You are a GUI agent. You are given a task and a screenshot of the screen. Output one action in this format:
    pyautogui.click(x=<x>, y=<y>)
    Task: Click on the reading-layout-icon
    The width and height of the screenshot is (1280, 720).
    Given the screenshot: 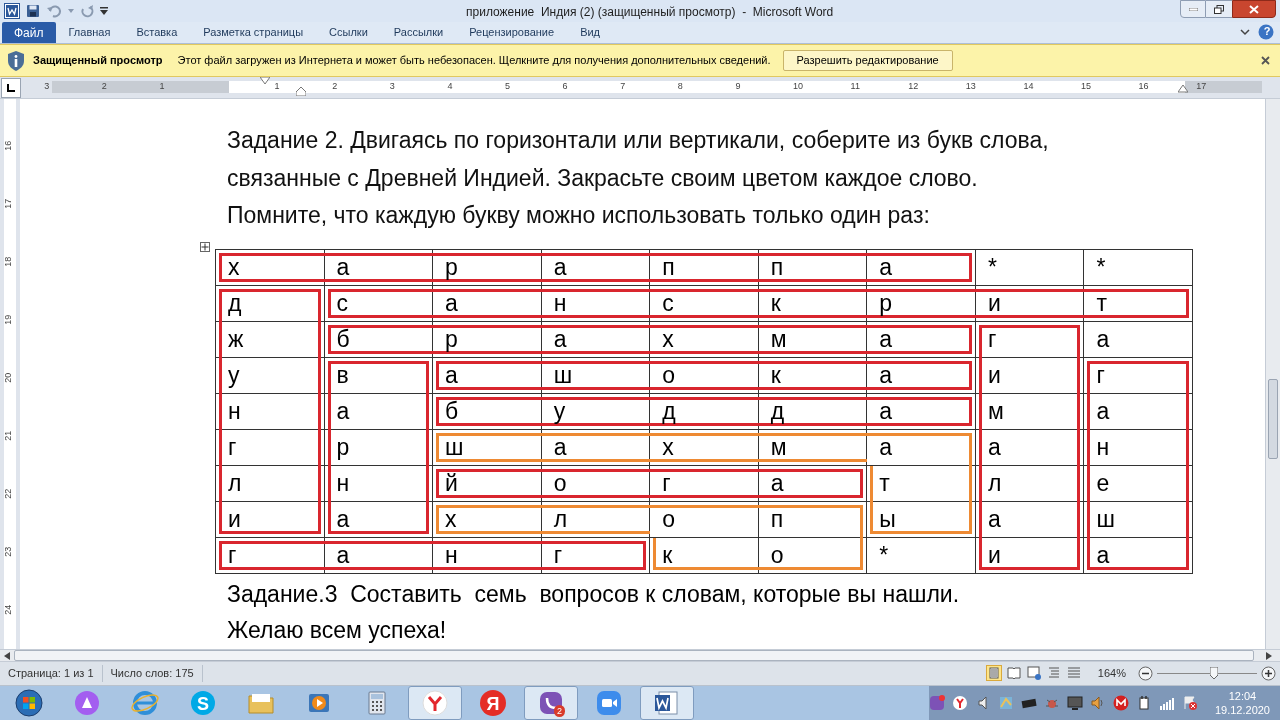 What is the action you would take?
    pyautogui.click(x=1013, y=673)
    